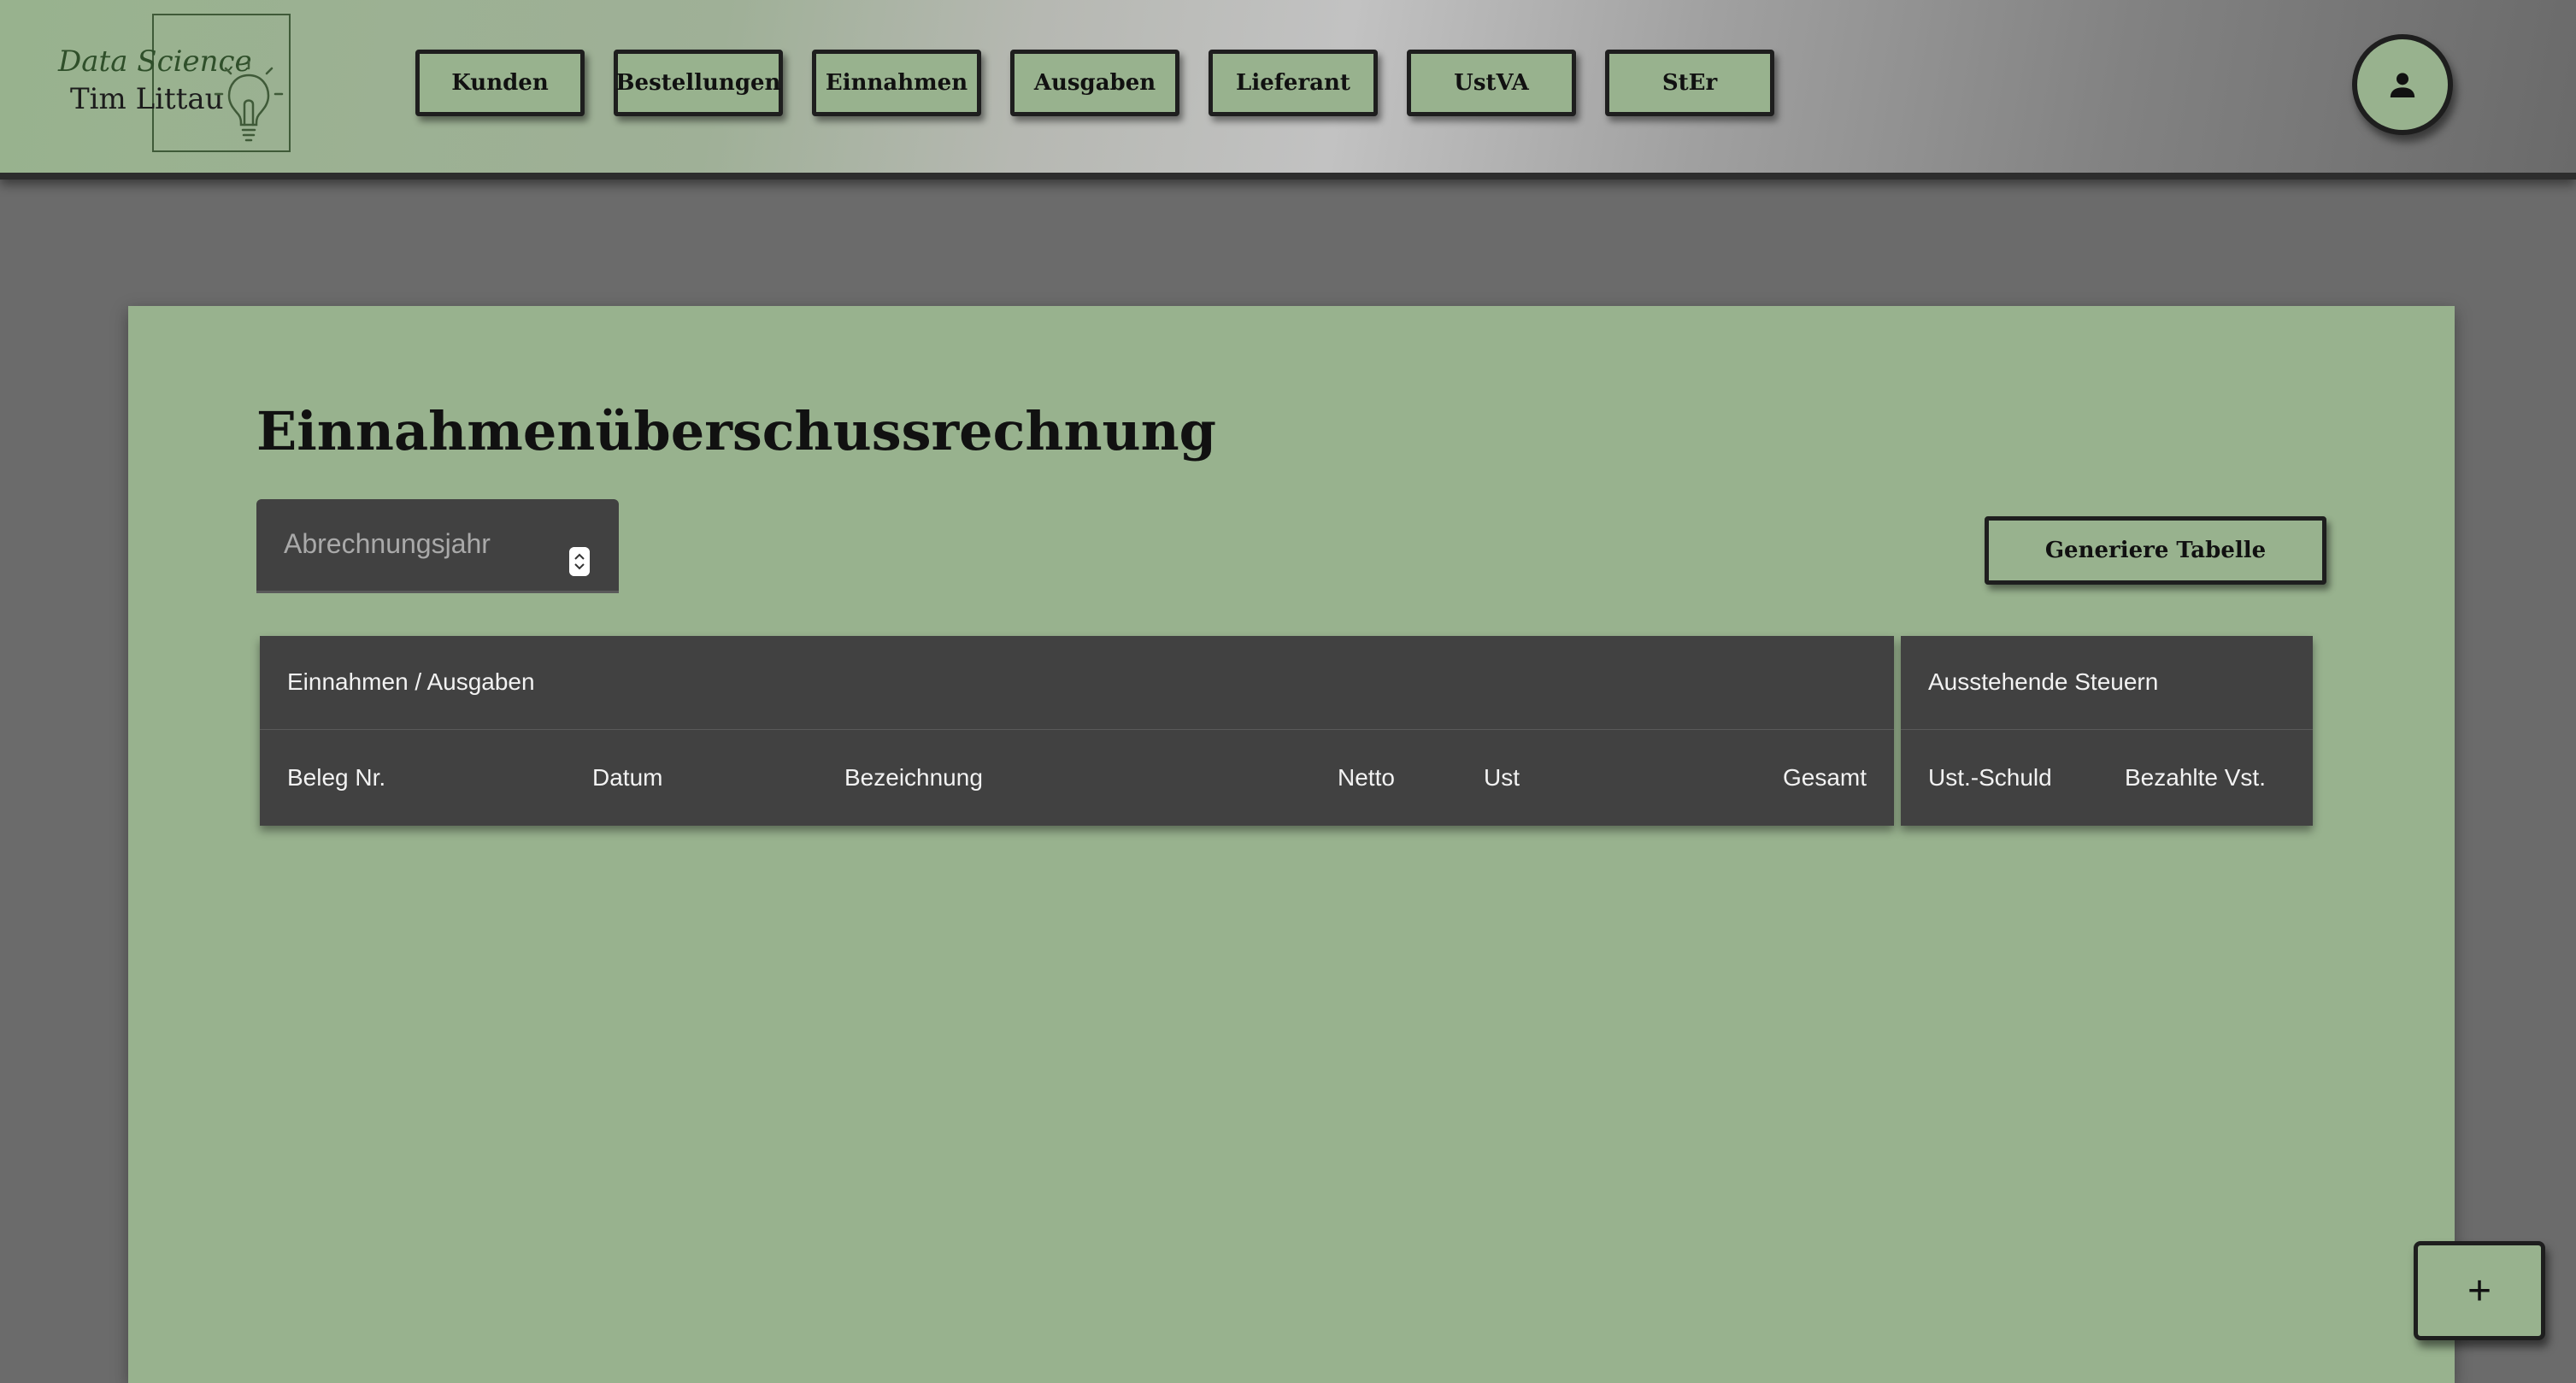 The height and width of the screenshot is (1383, 2576). What do you see at coordinates (627, 778) in the screenshot?
I see `column-header-datum: Datum` at bounding box center [627, 778].